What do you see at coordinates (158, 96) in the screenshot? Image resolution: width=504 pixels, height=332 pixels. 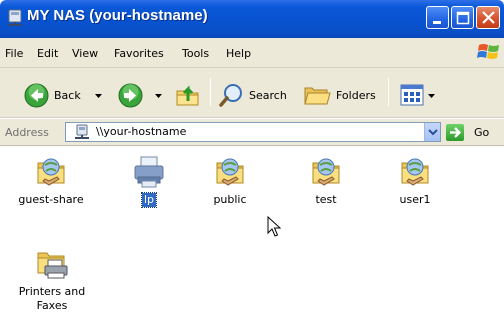 I see `forward-dropdown-icon` at bounding box center [158, 96].